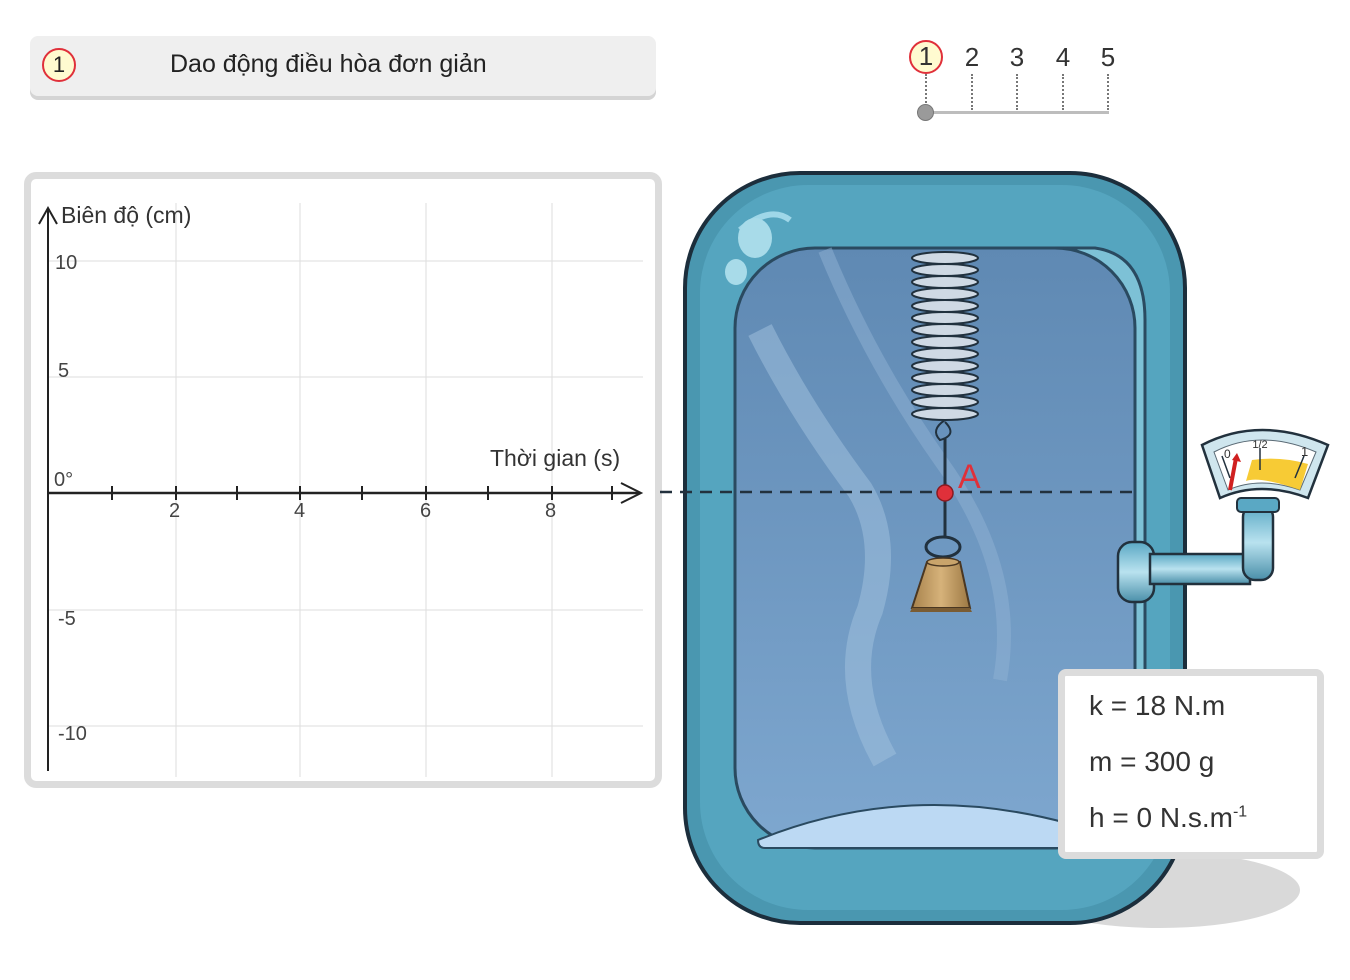 The image size is (1350, 980). I want to click on parameters-panel: k = 18 N.m m = 300 g h = 0 N.s.m-1, so click(1191, 764).